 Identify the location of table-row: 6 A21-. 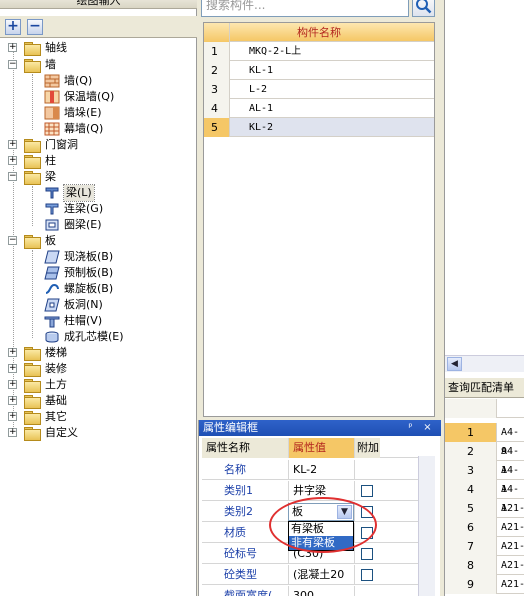
(484, 527).